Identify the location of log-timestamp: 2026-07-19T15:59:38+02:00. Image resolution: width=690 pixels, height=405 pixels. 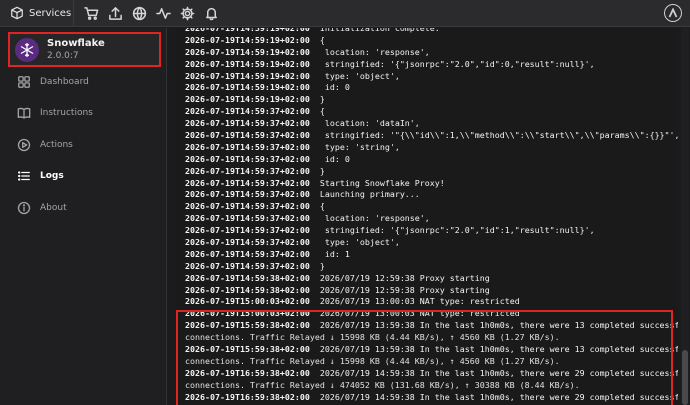
(247, 349).